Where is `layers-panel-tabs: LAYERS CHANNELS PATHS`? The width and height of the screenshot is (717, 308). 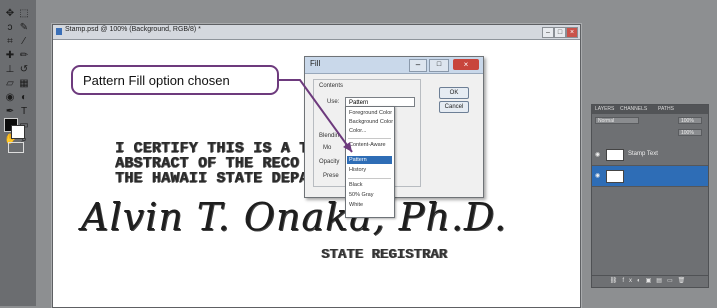
layers-panel-tabs: LAYERS CHANNELS PATHS is located at coordinates (650, 109).